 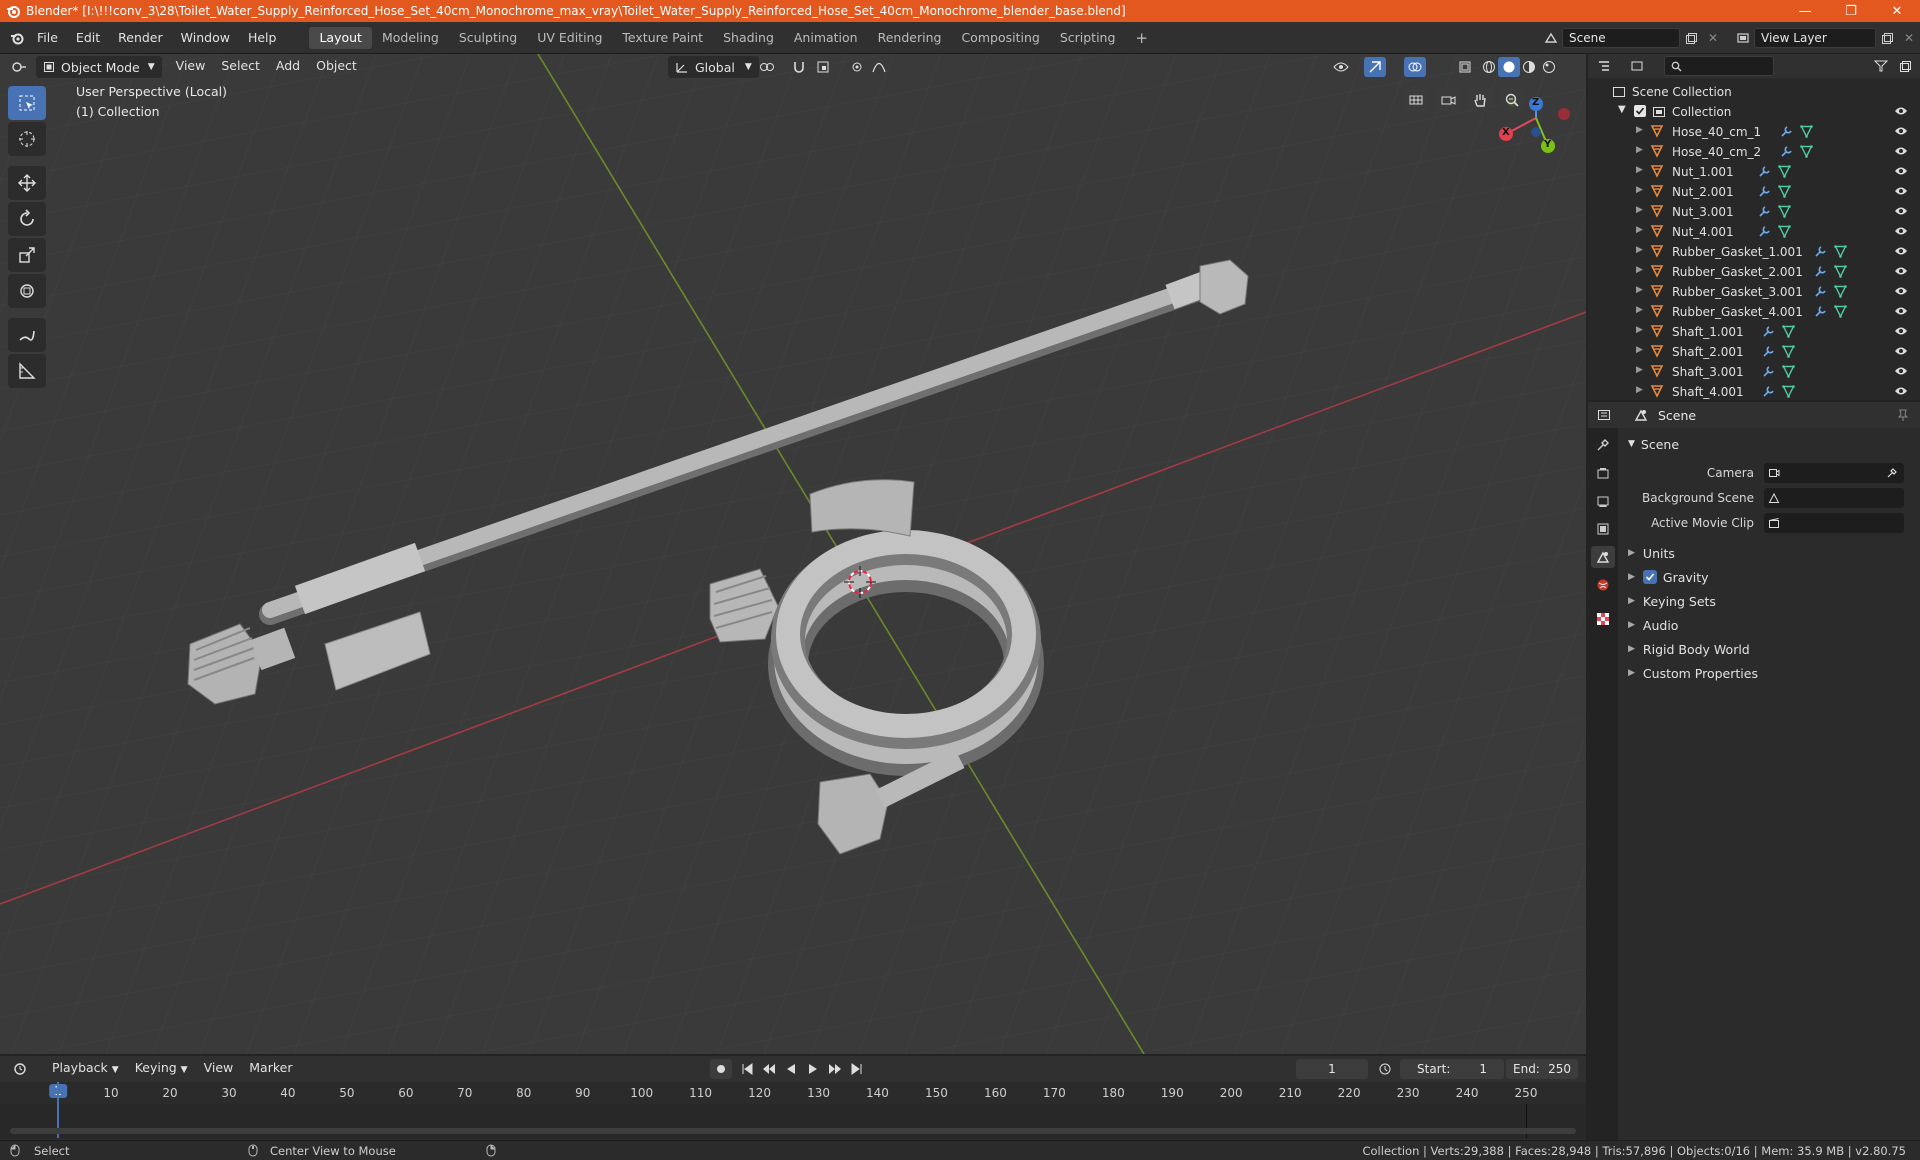 What do you see at coordinates (1754, 232) in the screenshot?
I see `outliner-object-row: ▶ Nut_4.001` at bounding box center [1754, 232].